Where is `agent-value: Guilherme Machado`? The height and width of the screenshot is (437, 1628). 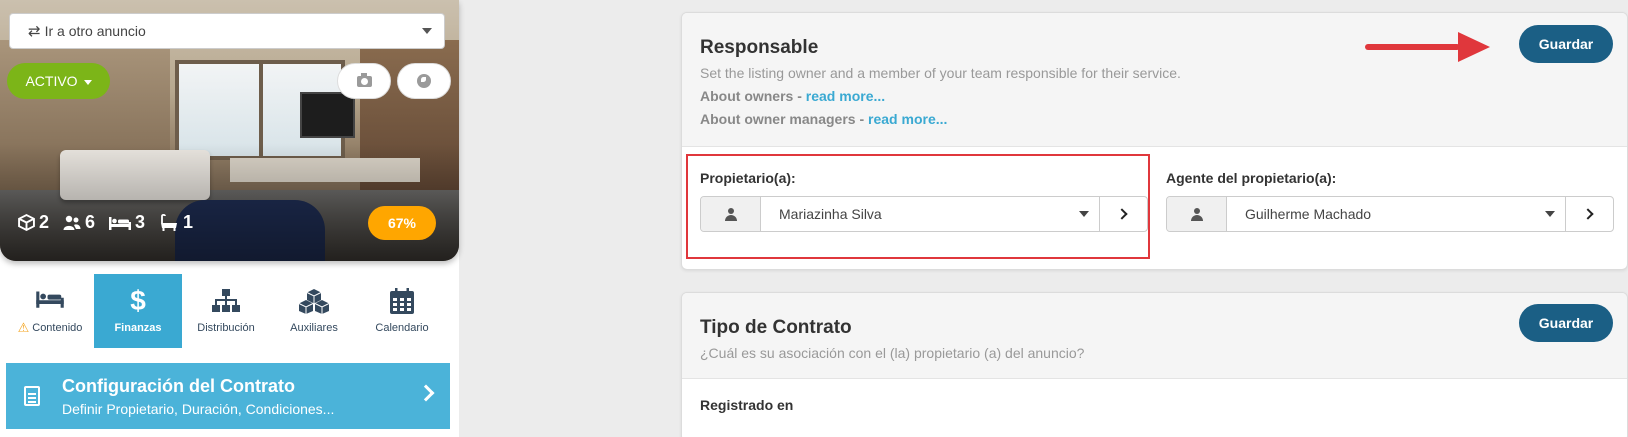 agent-value: Guilherme Machado is located at coordinates (1308, 214).